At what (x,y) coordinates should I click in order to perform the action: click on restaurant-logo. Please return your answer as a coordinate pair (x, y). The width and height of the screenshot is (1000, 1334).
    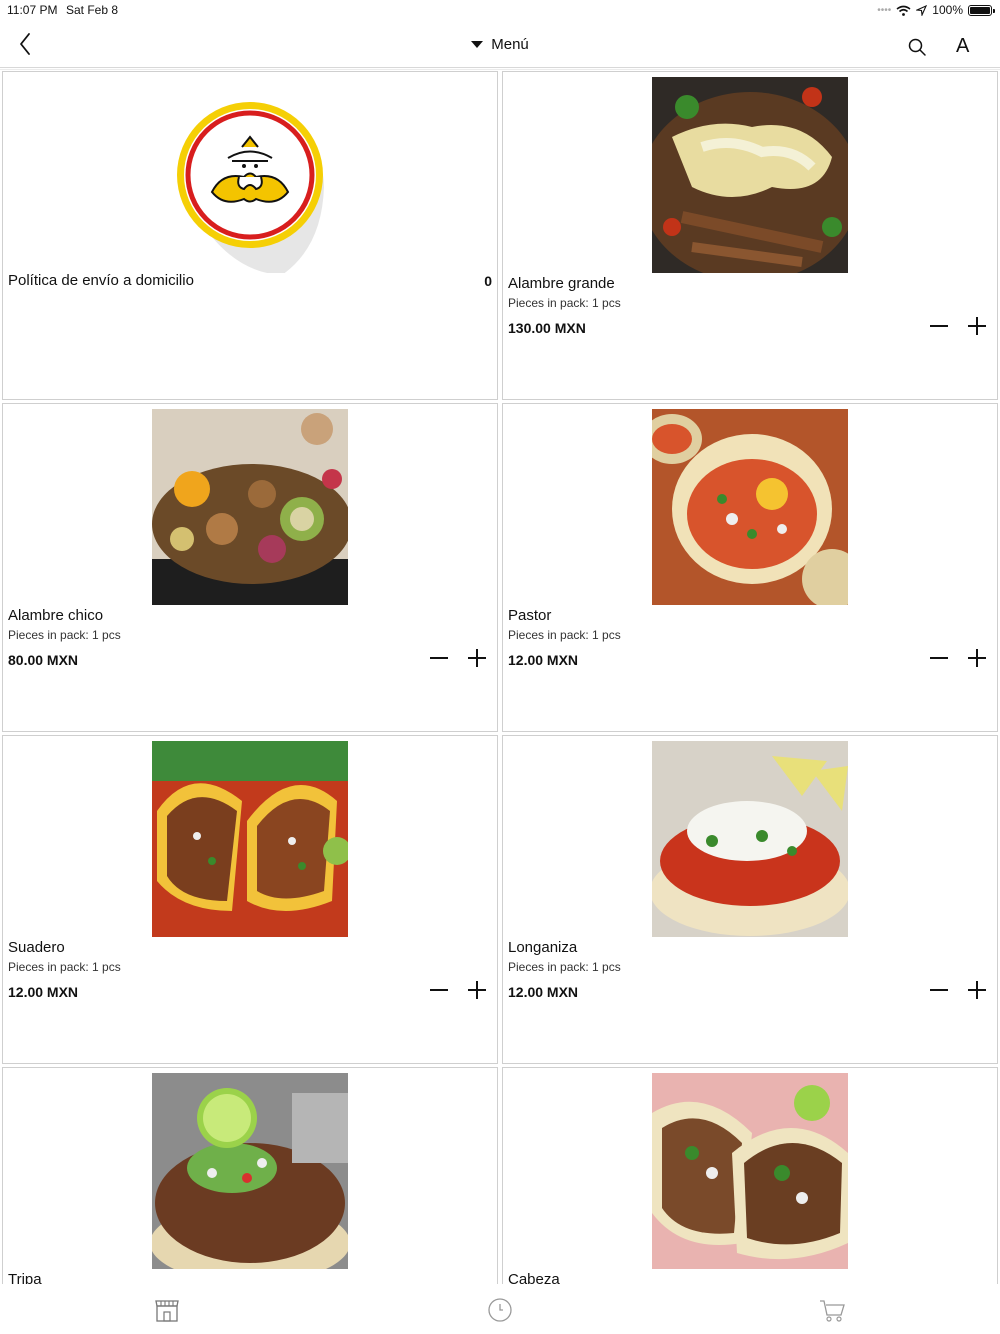
    Looking at the image, I should click on (250, 187).